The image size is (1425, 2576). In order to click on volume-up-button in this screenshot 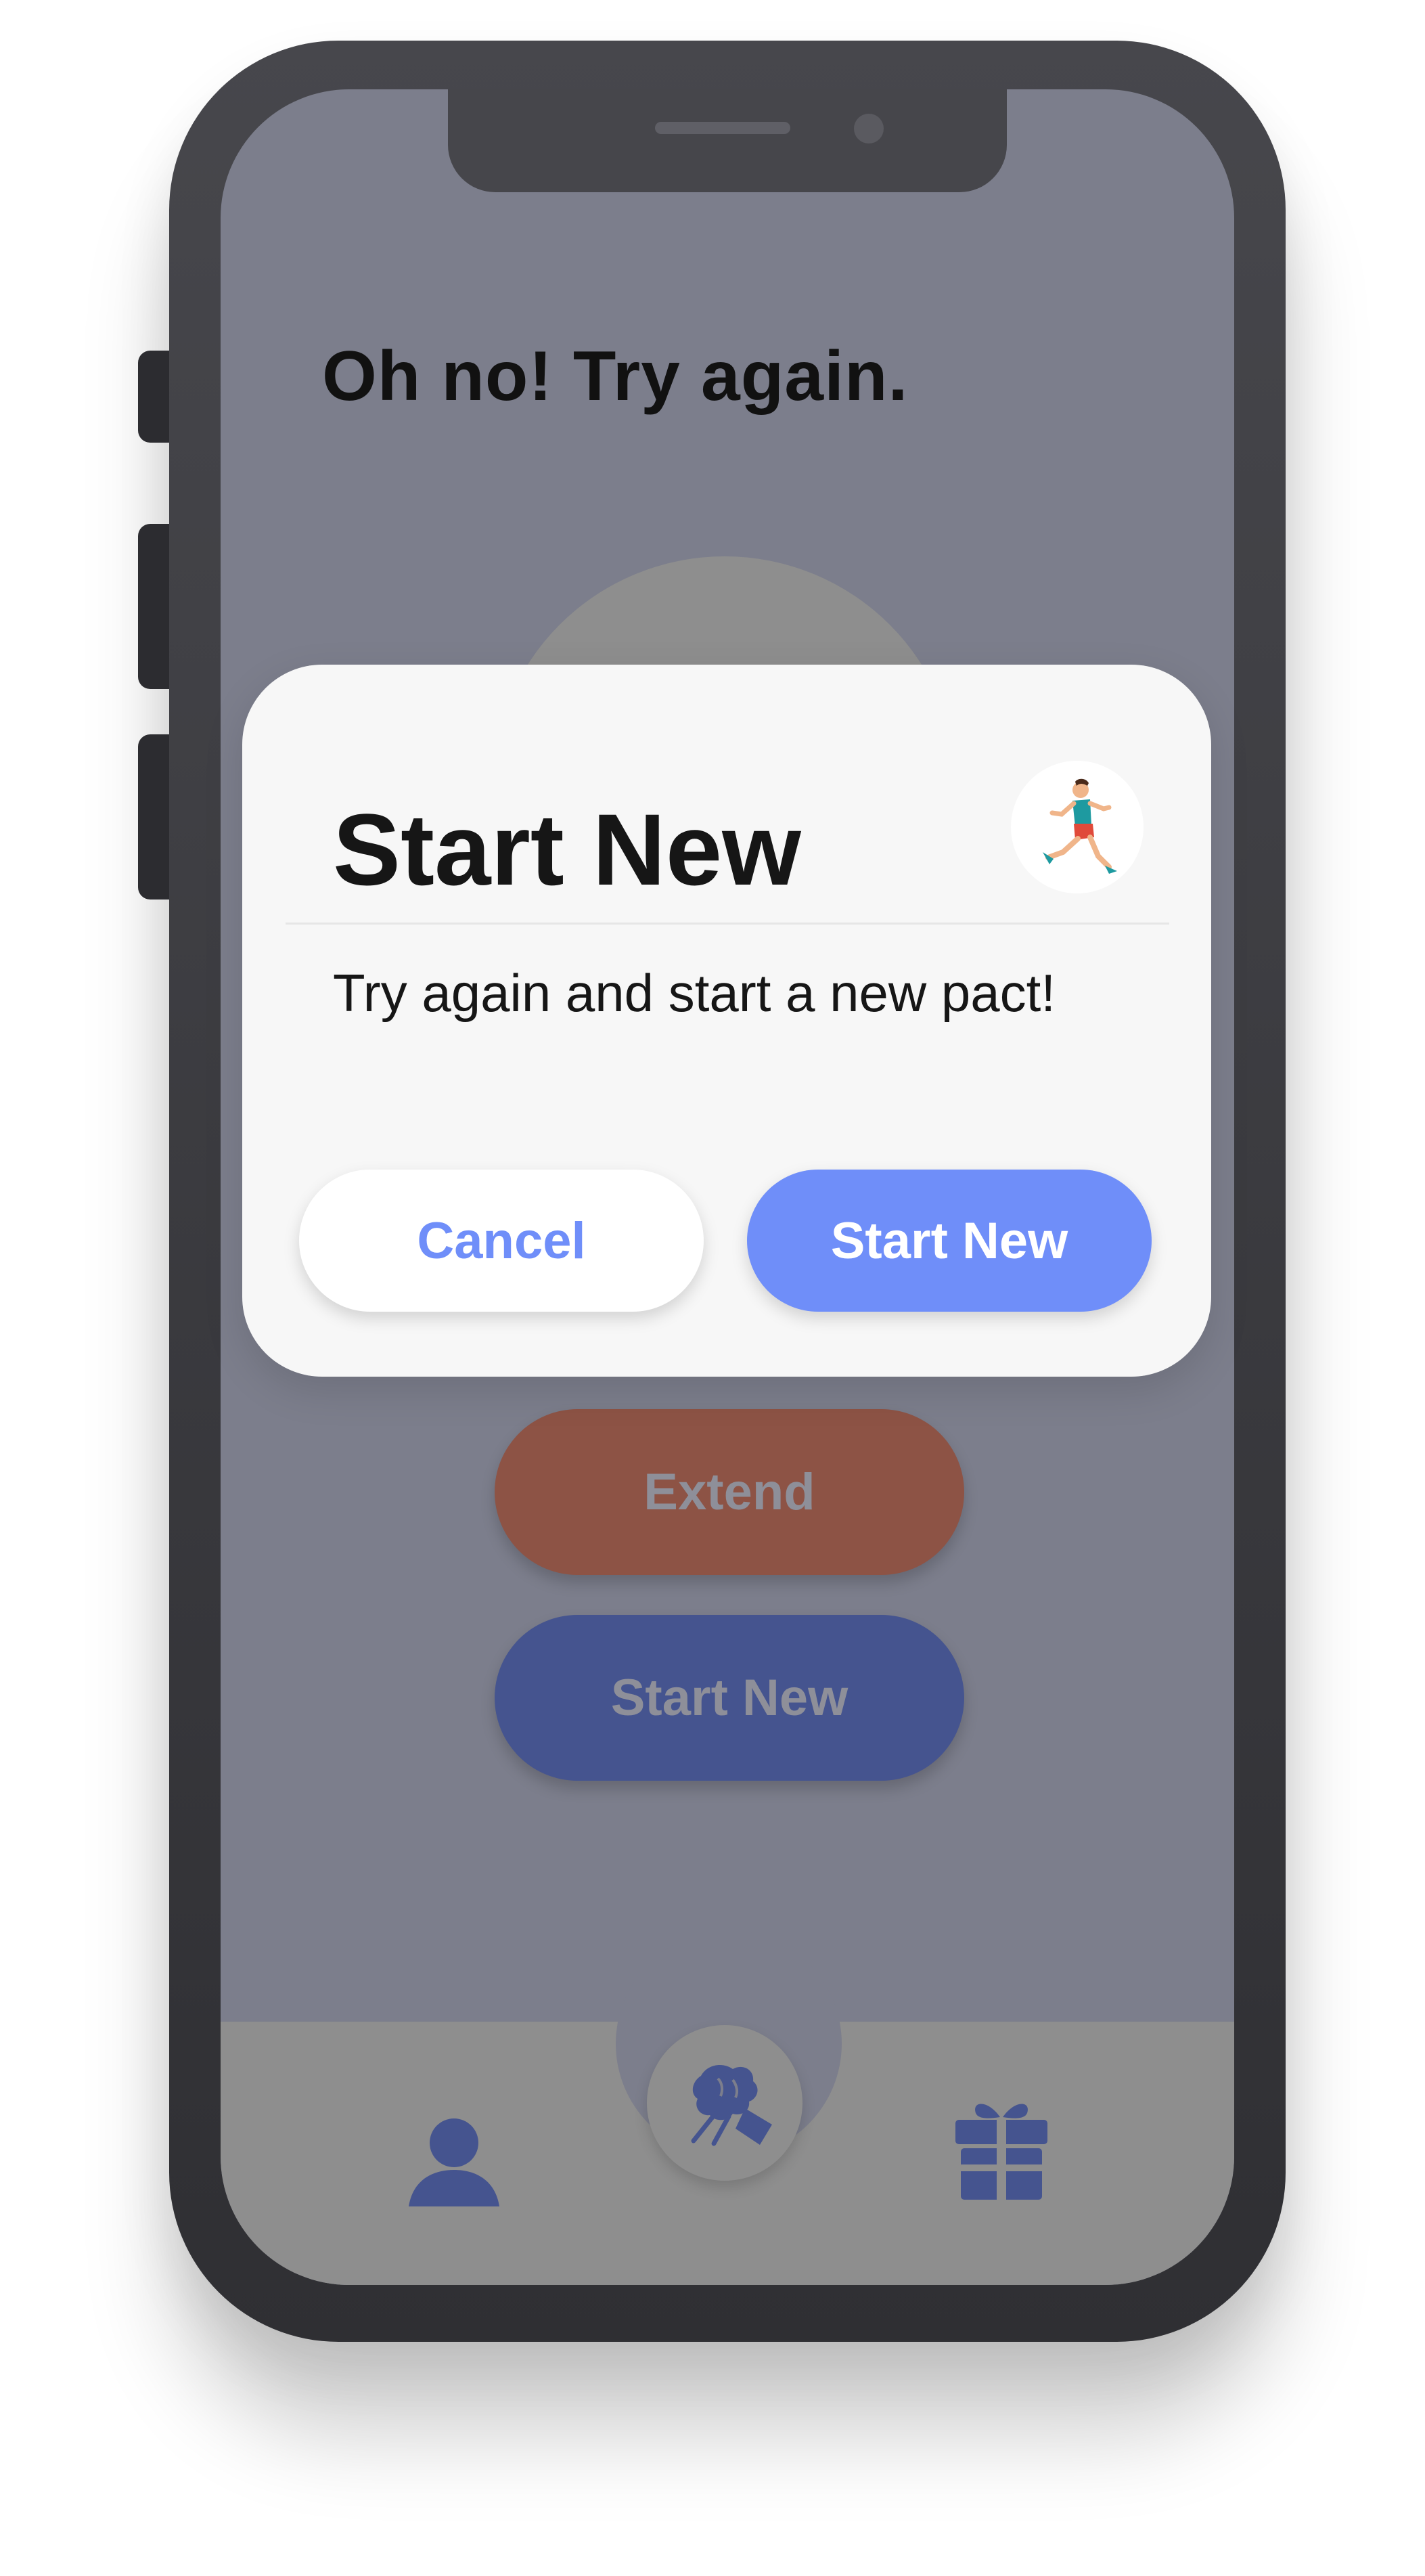, I will do `click(153, 606)`.